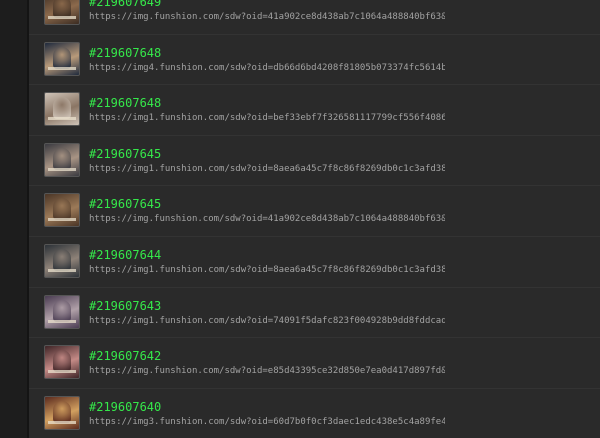 This screenshot has width=600, height=438. Describe the element at coordinates (13, 219) in the screenshot. I see `left-rail` at that location.